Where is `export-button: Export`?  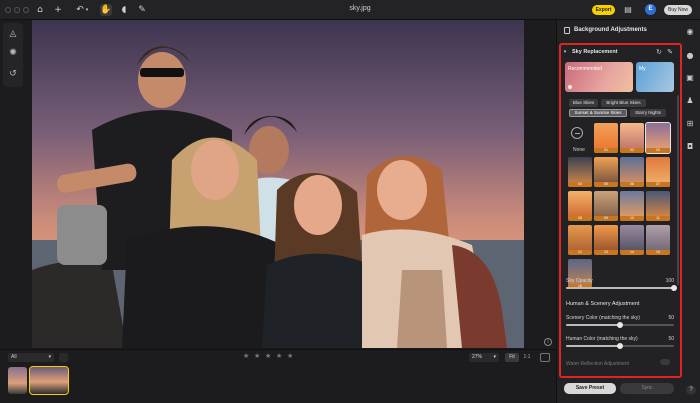 export-button: Export is located at coordinates (603, 10).